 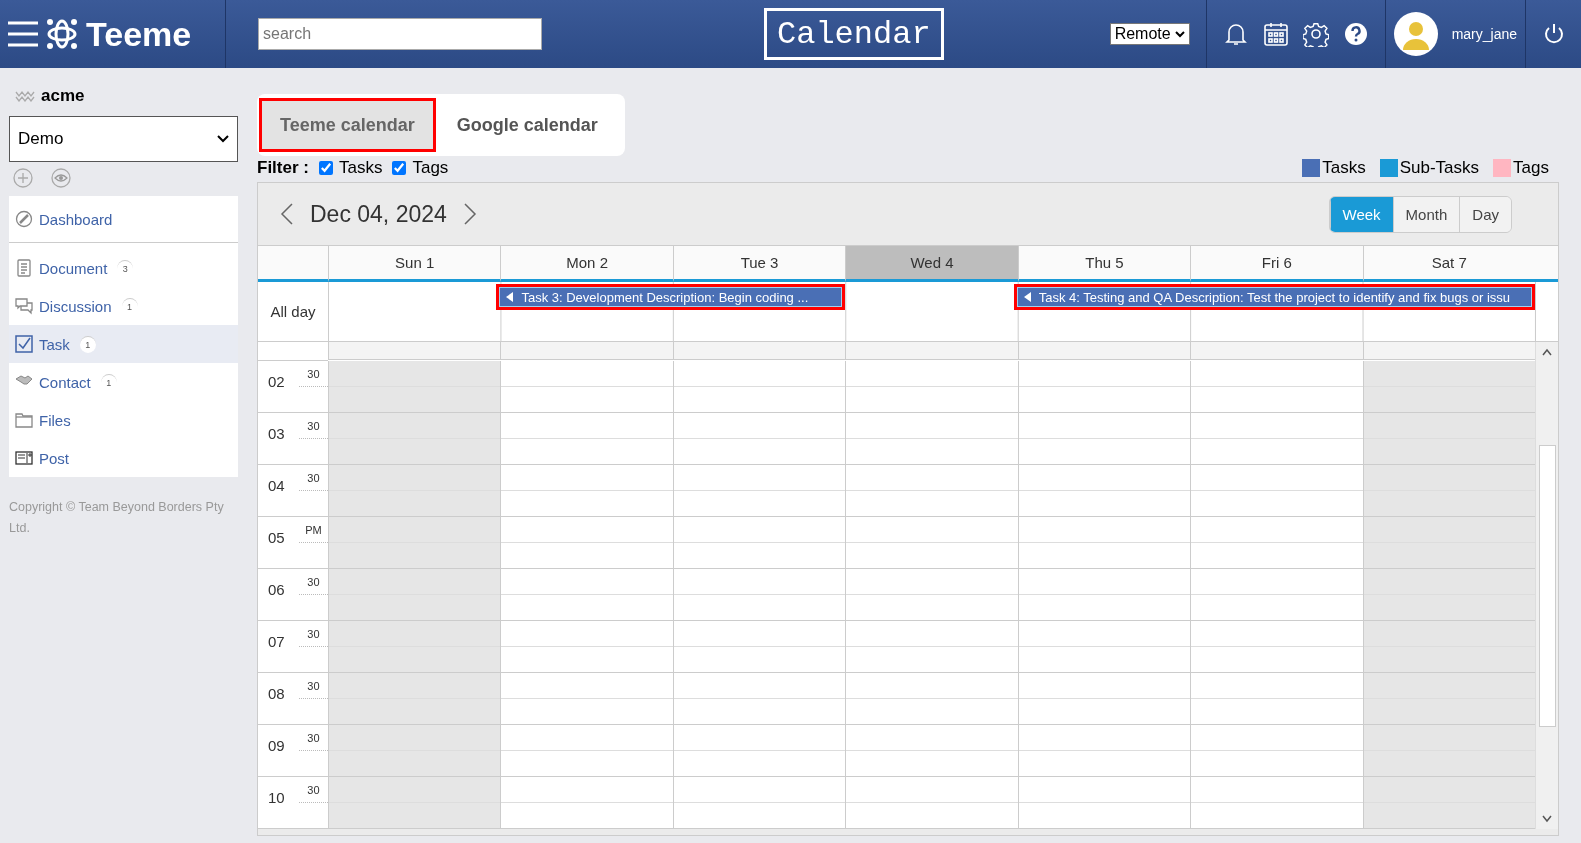 I want to click on scrollbar-track, so click(x=1546, y=585).